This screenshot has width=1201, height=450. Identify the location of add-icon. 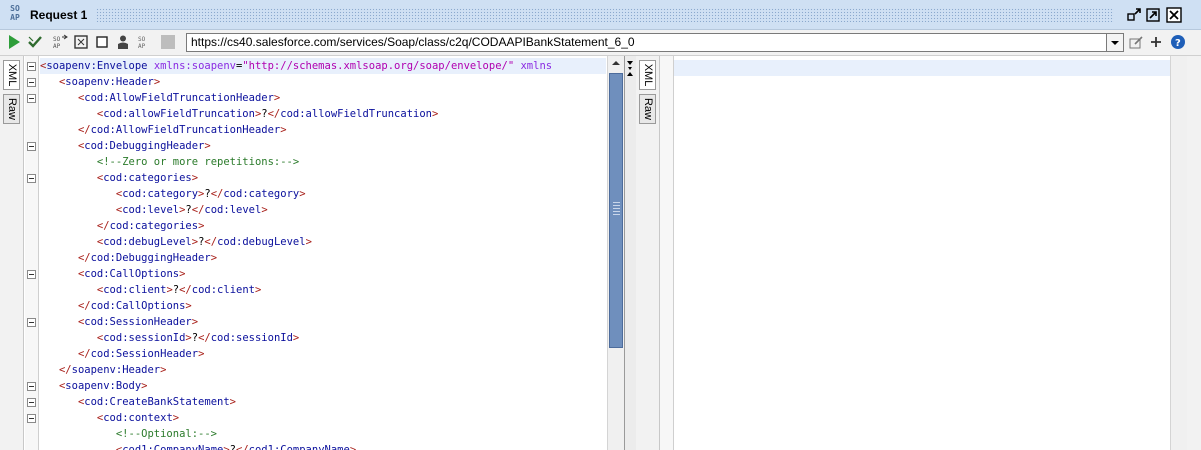
(1156, 42).